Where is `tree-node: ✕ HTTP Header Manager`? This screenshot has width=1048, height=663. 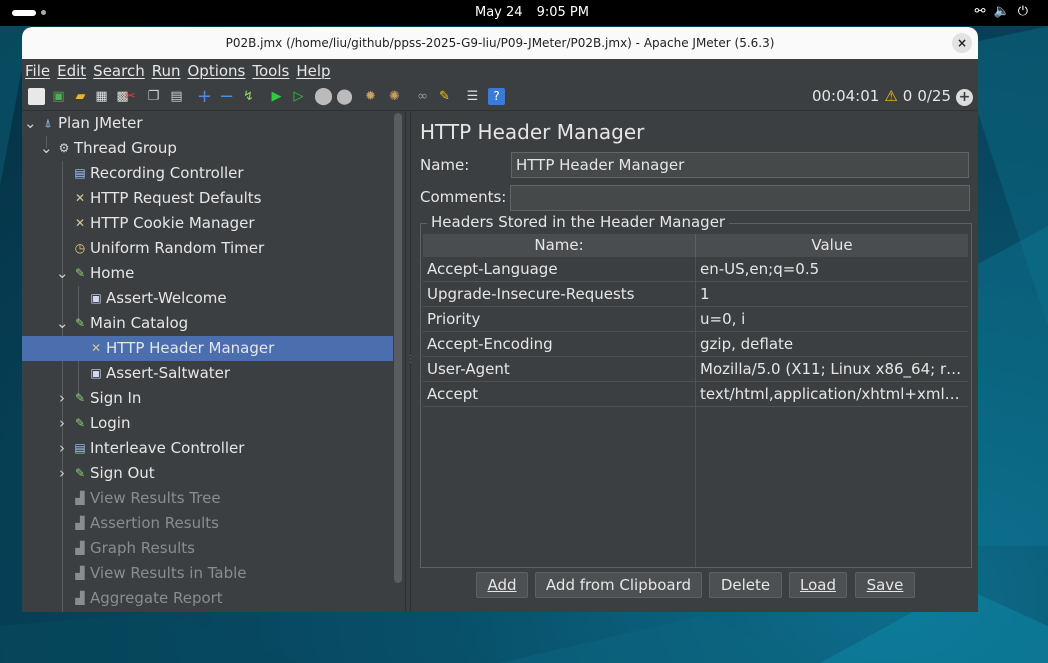
tree-node: ✕ HTTP Header Manager is located at coordinates (207, 348).